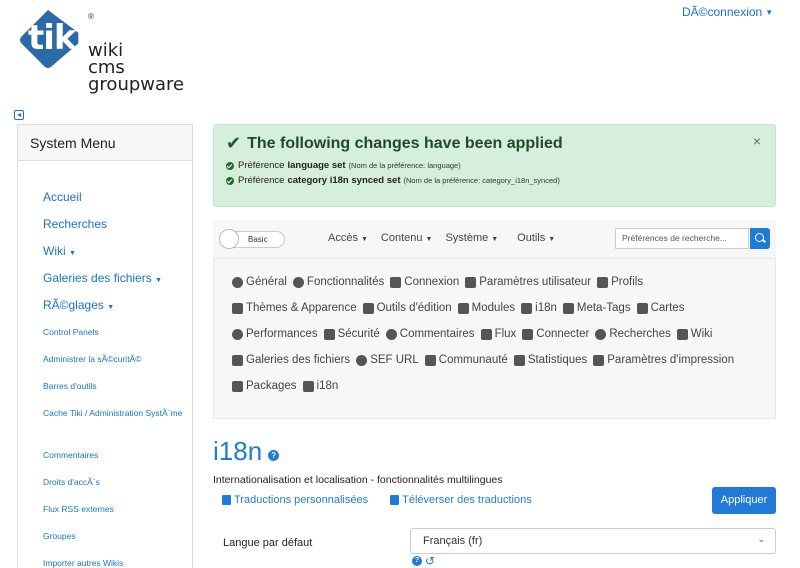  Describe the element at coordinates (424, 282) in the screenshot. I see `admin-category-2: Connexion` at that location.